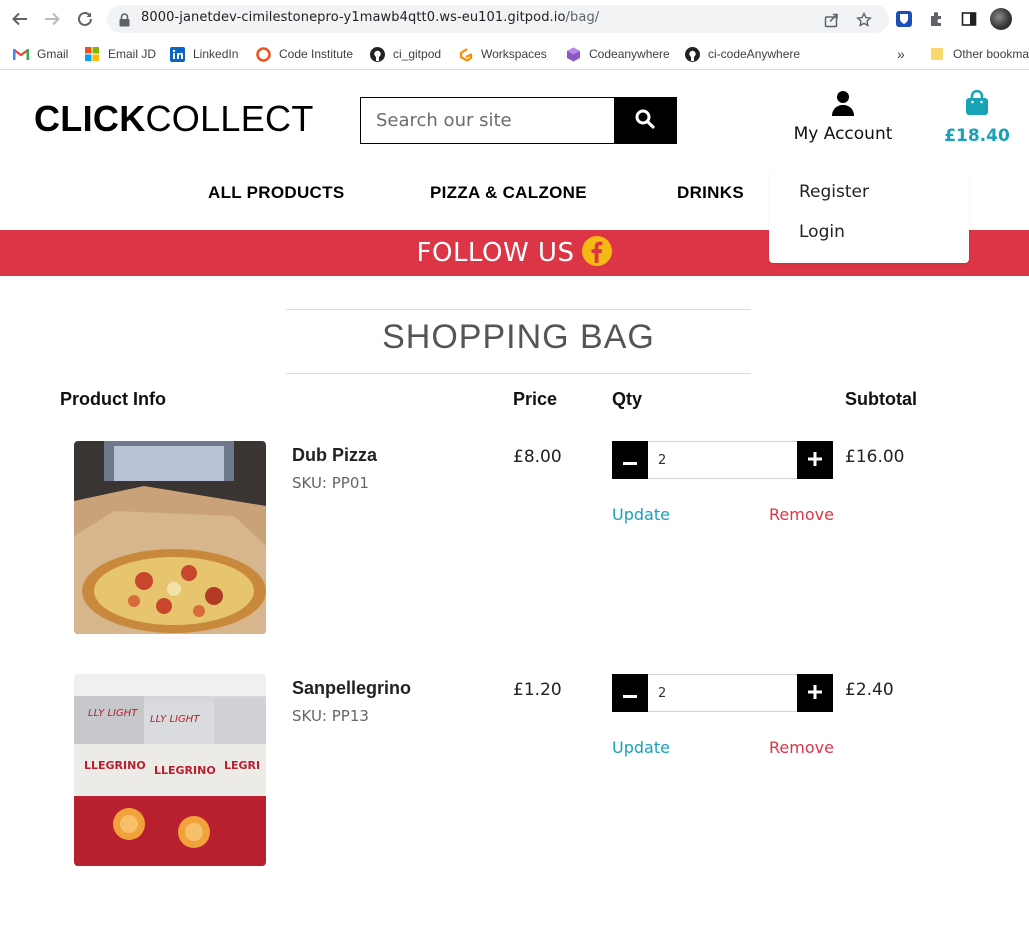 Image resolution: width=1029 pixels, height=929 pixels. I want to click on forward-icon, so click(52, 19).